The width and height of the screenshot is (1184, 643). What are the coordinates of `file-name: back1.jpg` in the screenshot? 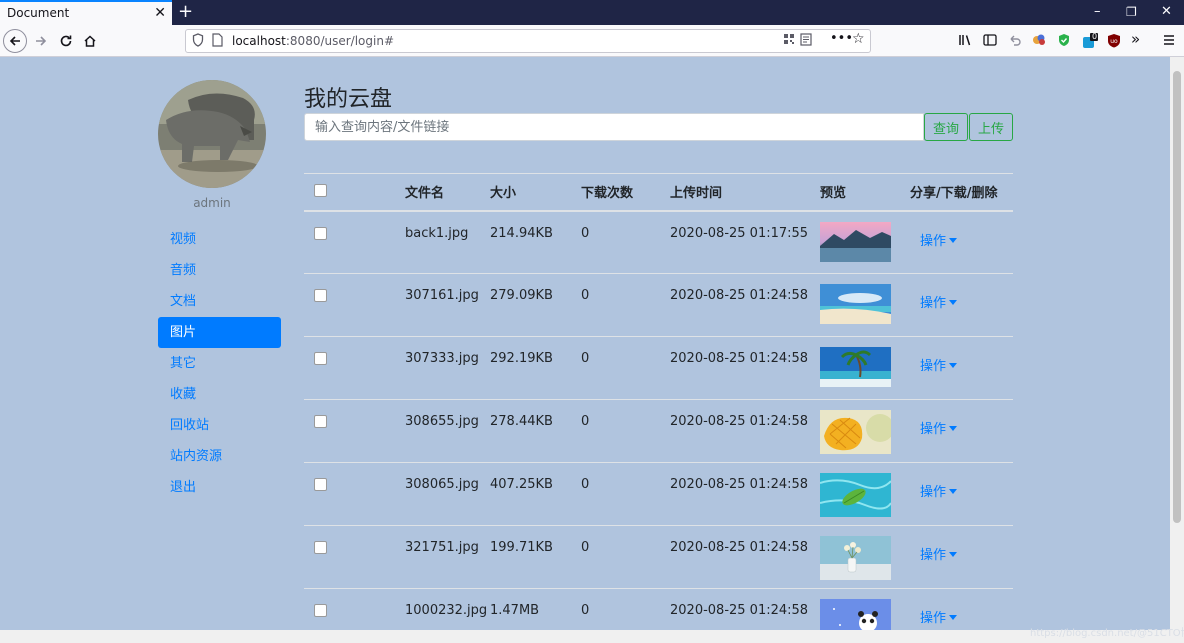 It's located at (447, 242).